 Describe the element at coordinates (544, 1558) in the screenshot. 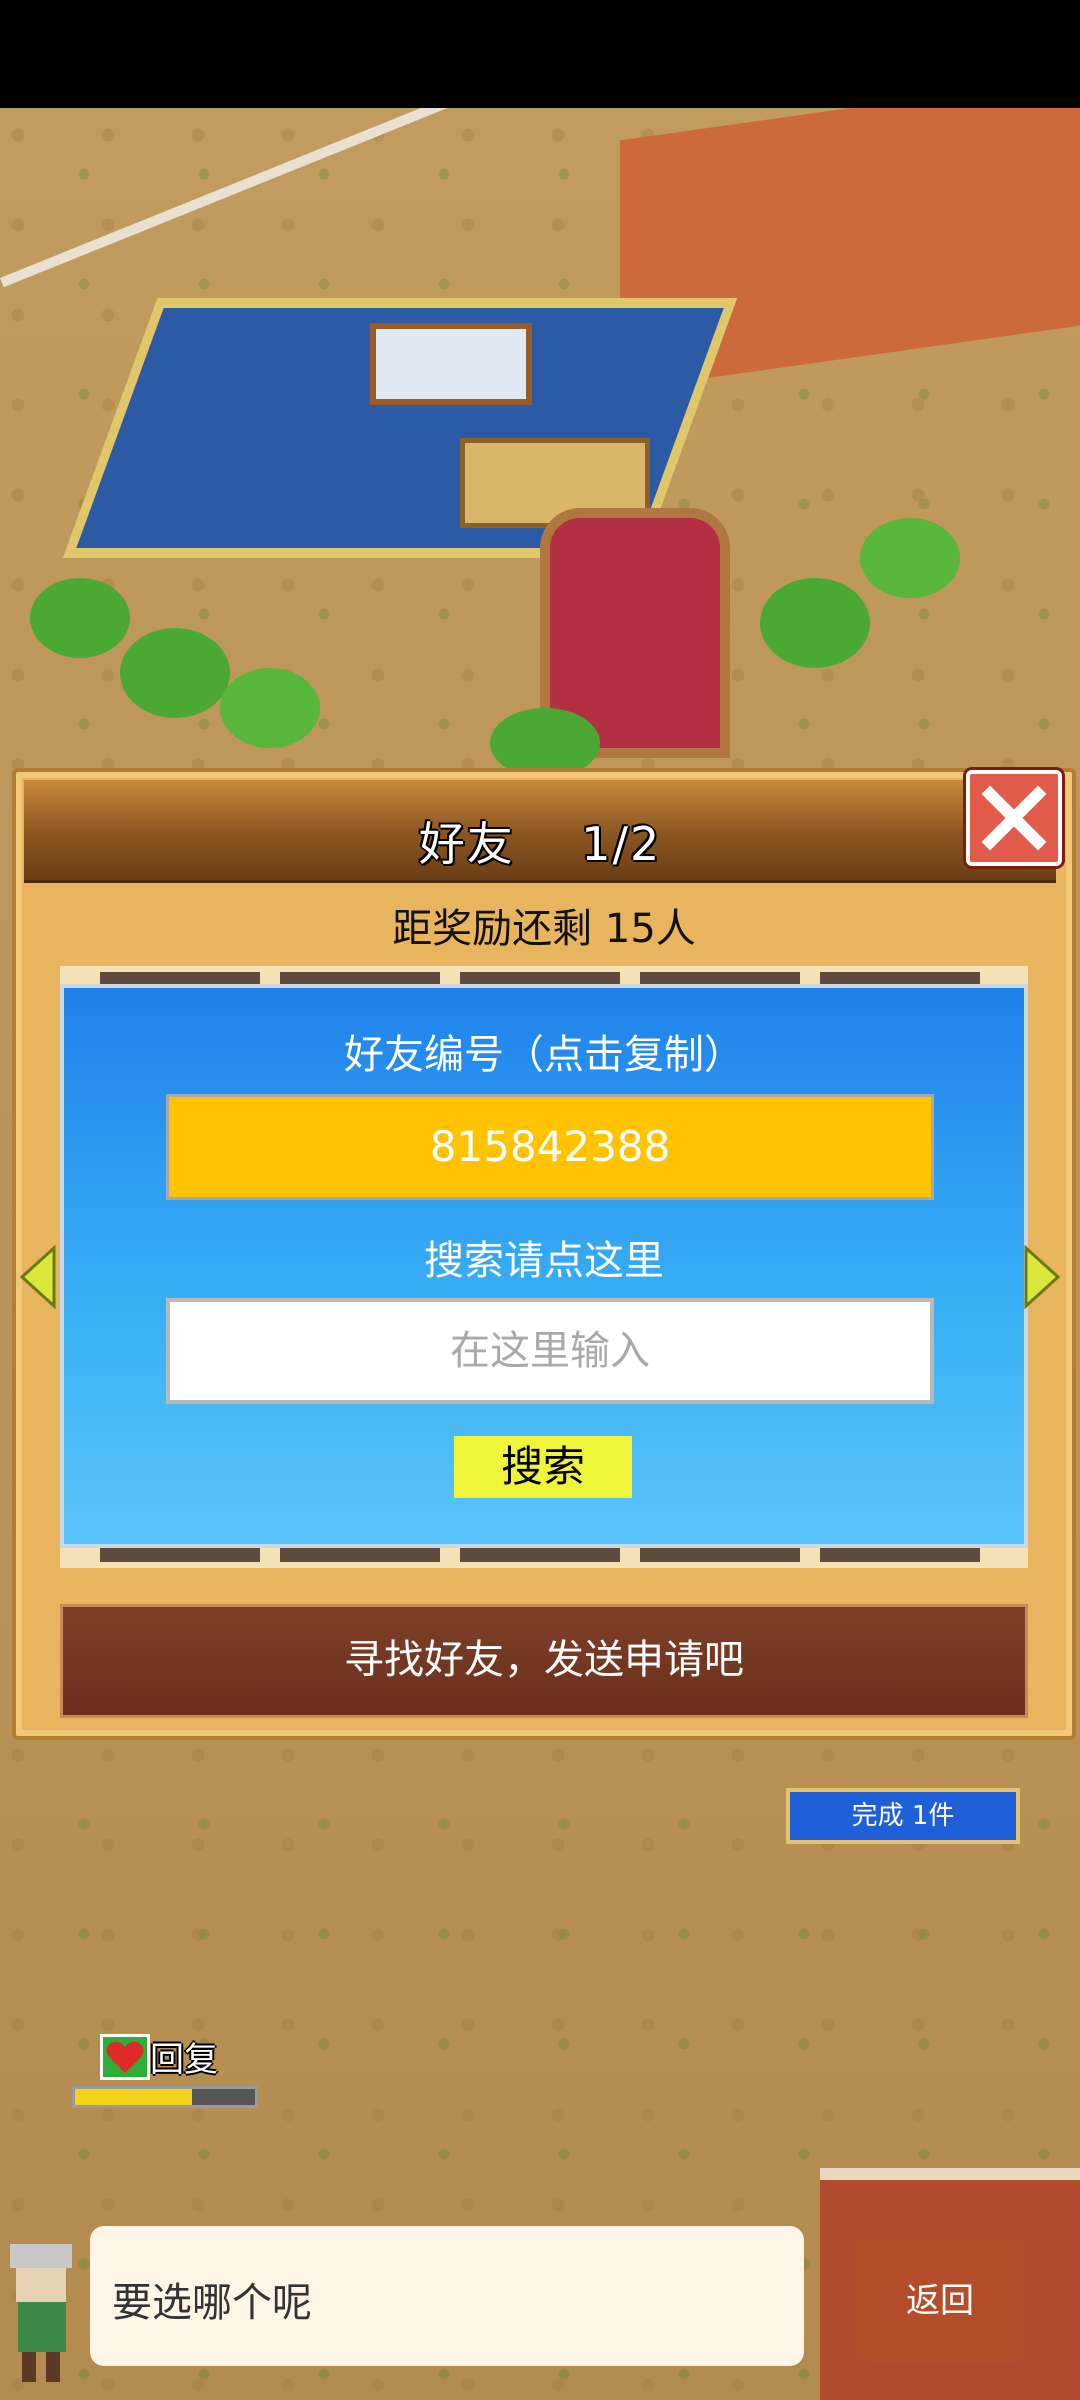

I see `rail-bottom` at that location.